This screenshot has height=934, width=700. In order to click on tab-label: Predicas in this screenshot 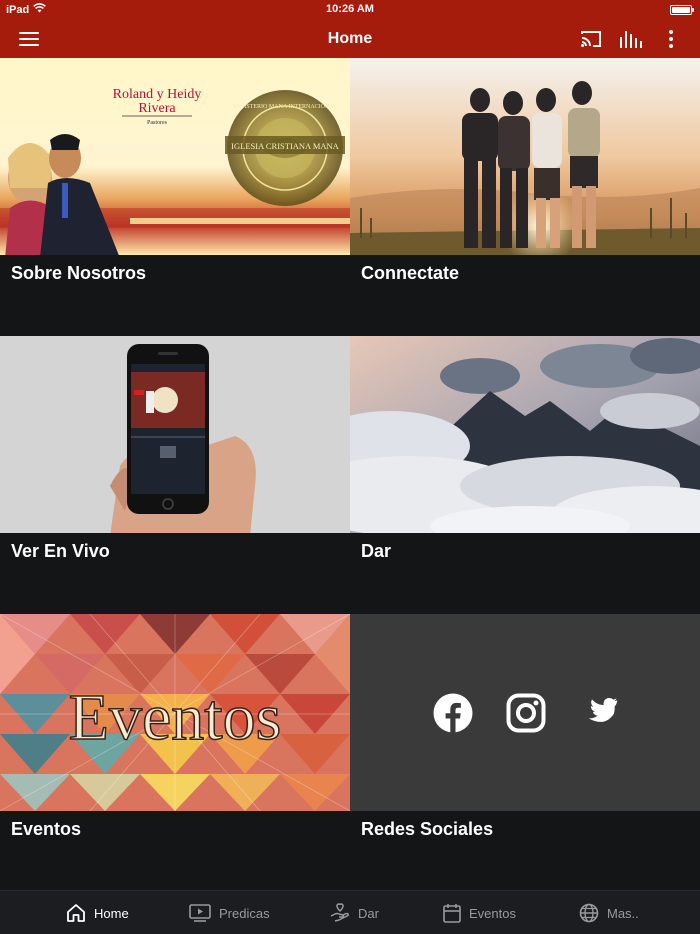, I will do `click(244, 913)`.